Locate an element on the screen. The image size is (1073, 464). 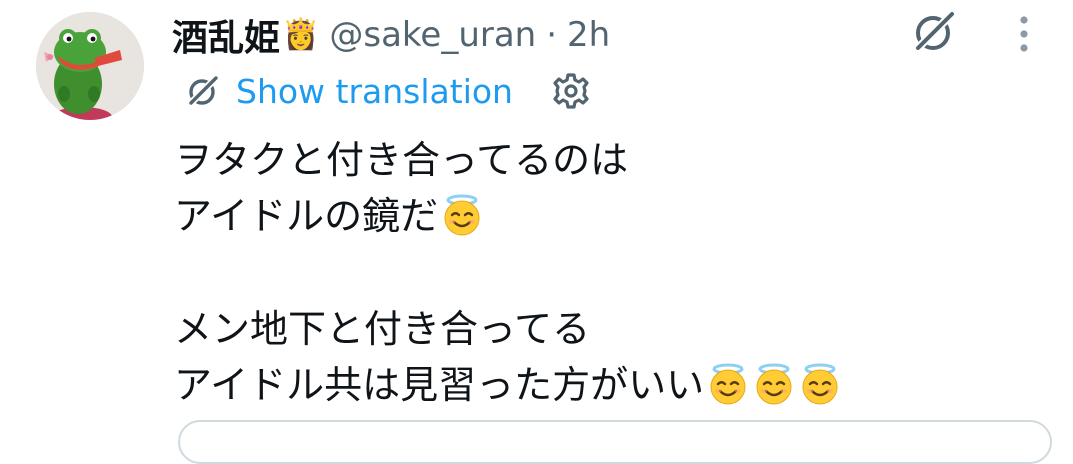
translation-row: Show translation is located at coordinates (387, 91).